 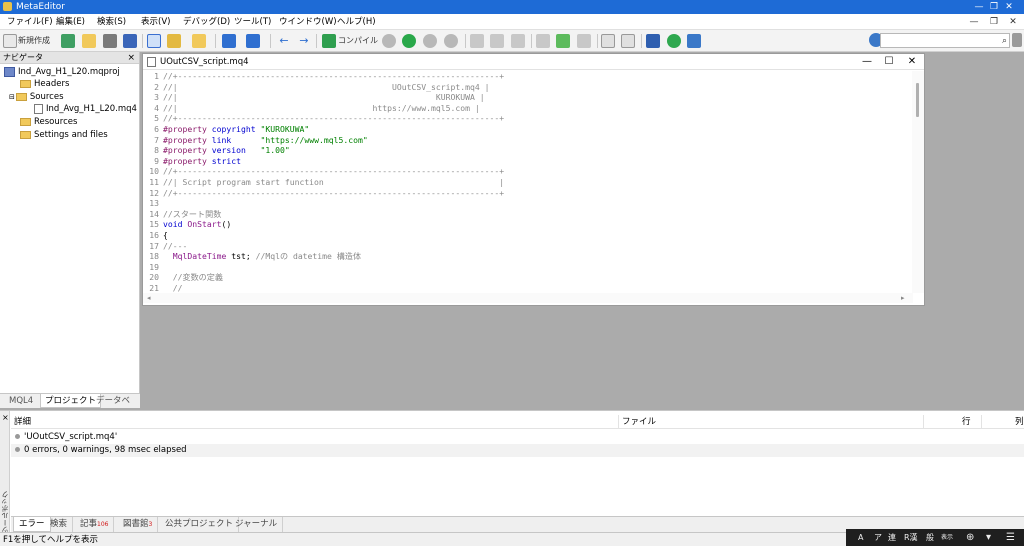 I want to click on tab-mql4: MQL4, so click(x=21, y=401).